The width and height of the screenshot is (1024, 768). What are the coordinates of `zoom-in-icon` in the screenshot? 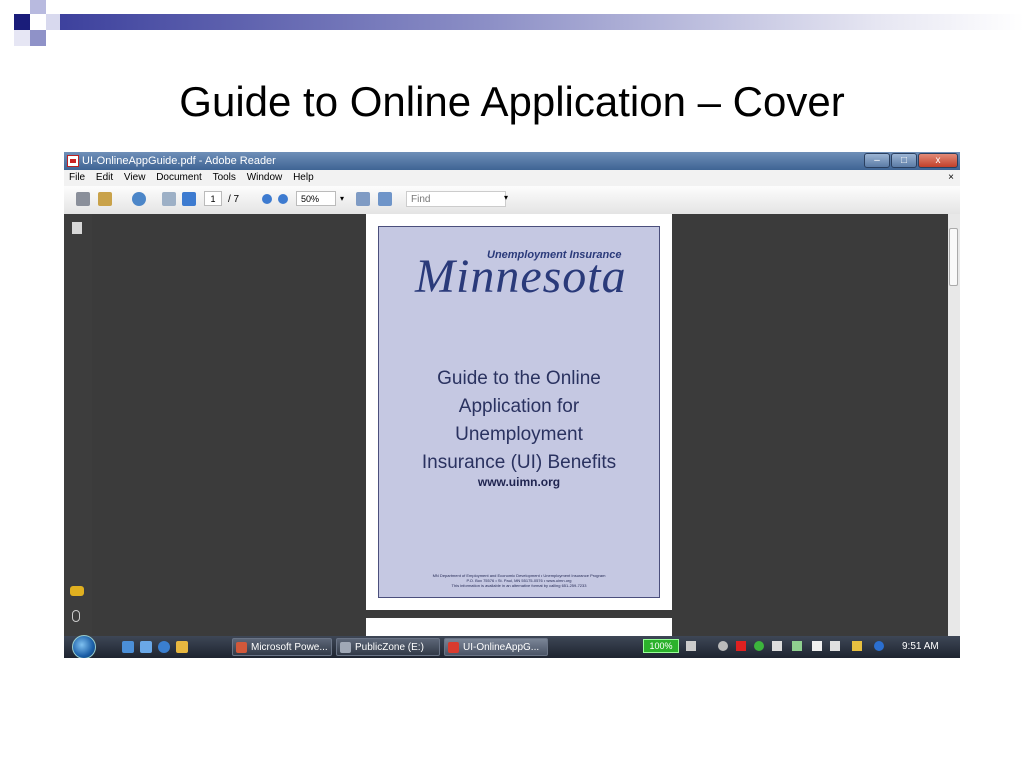 It's located at (283, 199).